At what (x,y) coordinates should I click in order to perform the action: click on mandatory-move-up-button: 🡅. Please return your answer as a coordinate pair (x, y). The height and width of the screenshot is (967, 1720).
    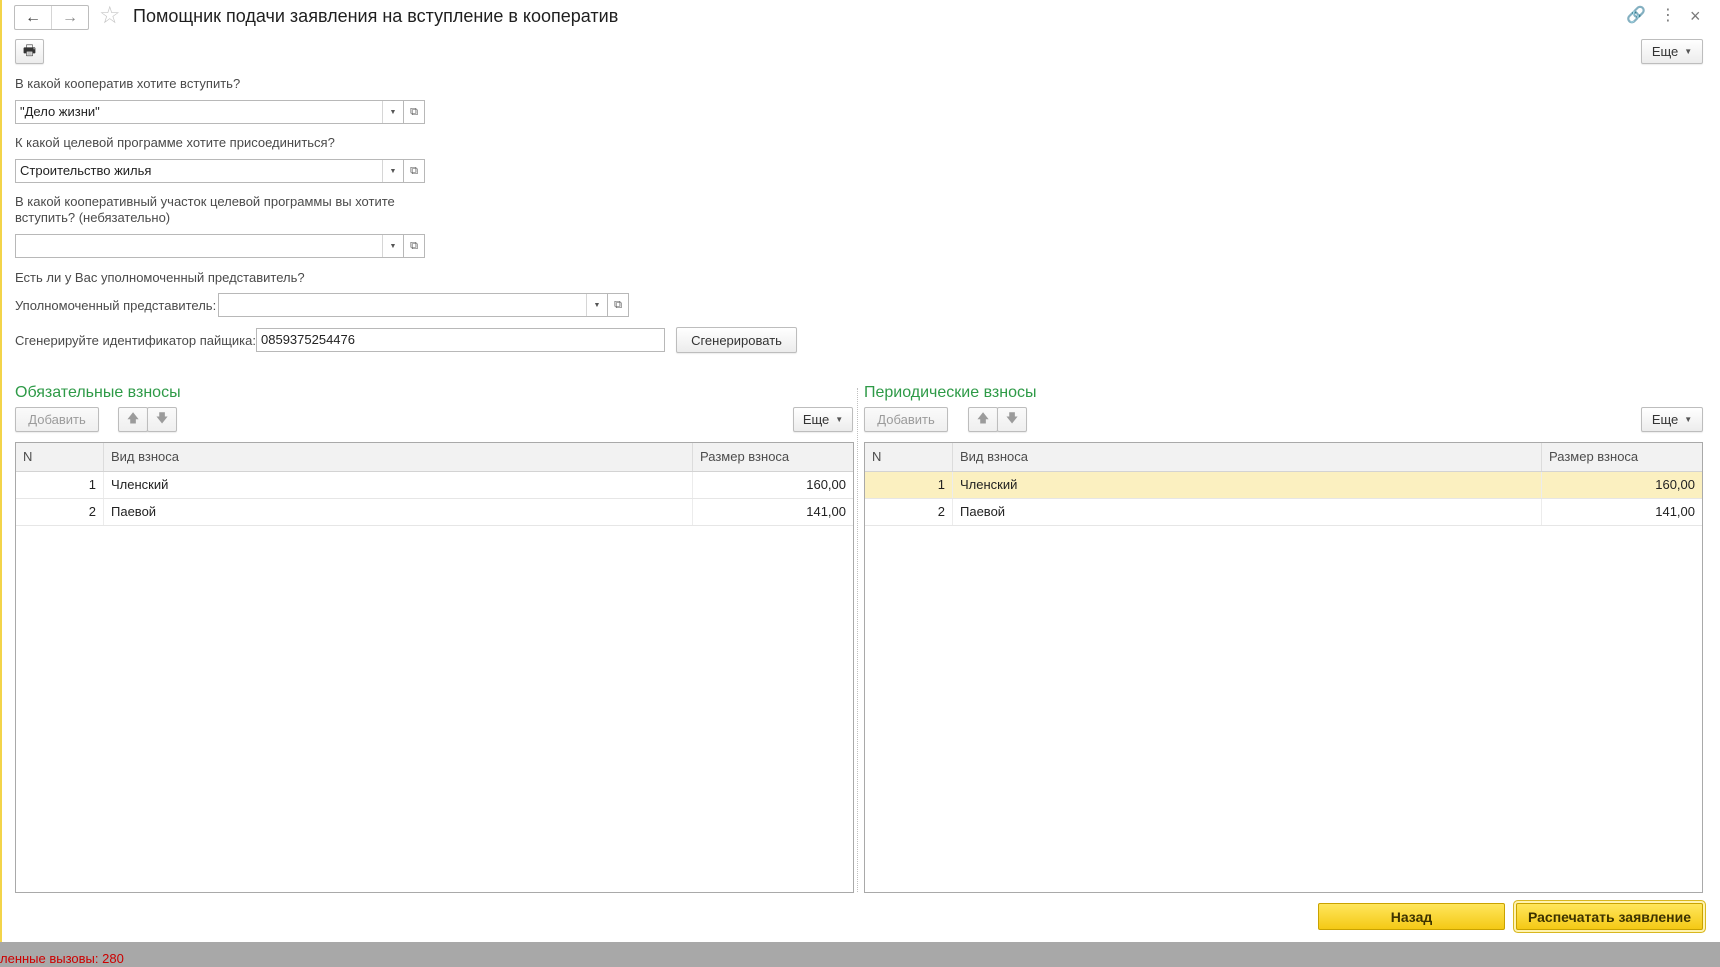
    Looking at the image, I should click on (133, 419).